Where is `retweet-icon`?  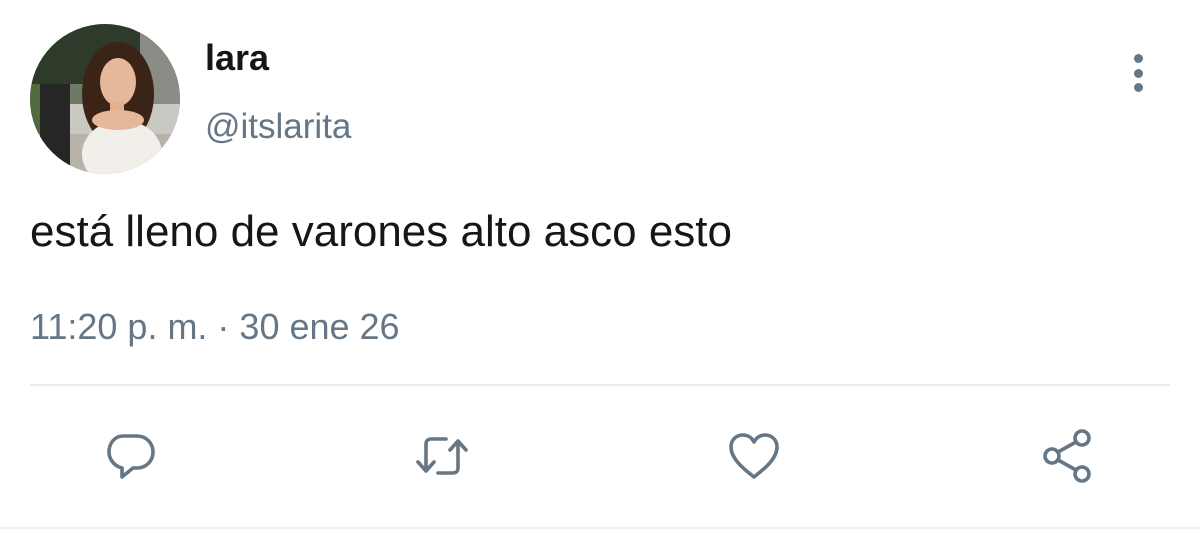
retweet-icon is located at coordinates (442, 456).